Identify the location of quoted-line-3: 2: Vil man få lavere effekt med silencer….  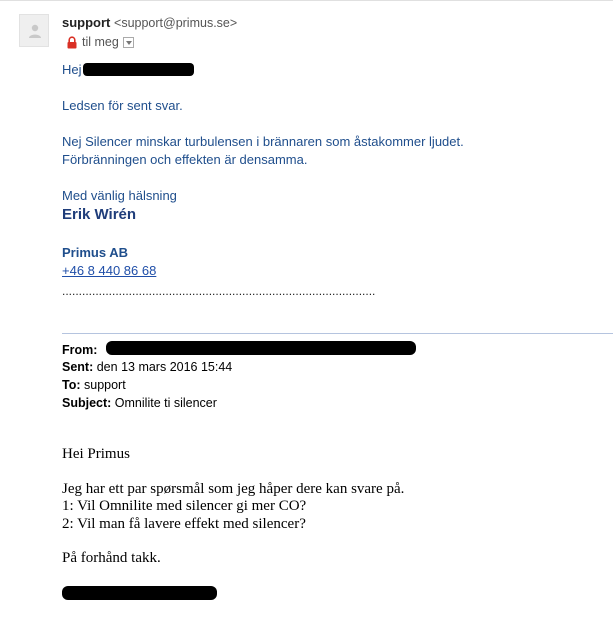
(184, 524).